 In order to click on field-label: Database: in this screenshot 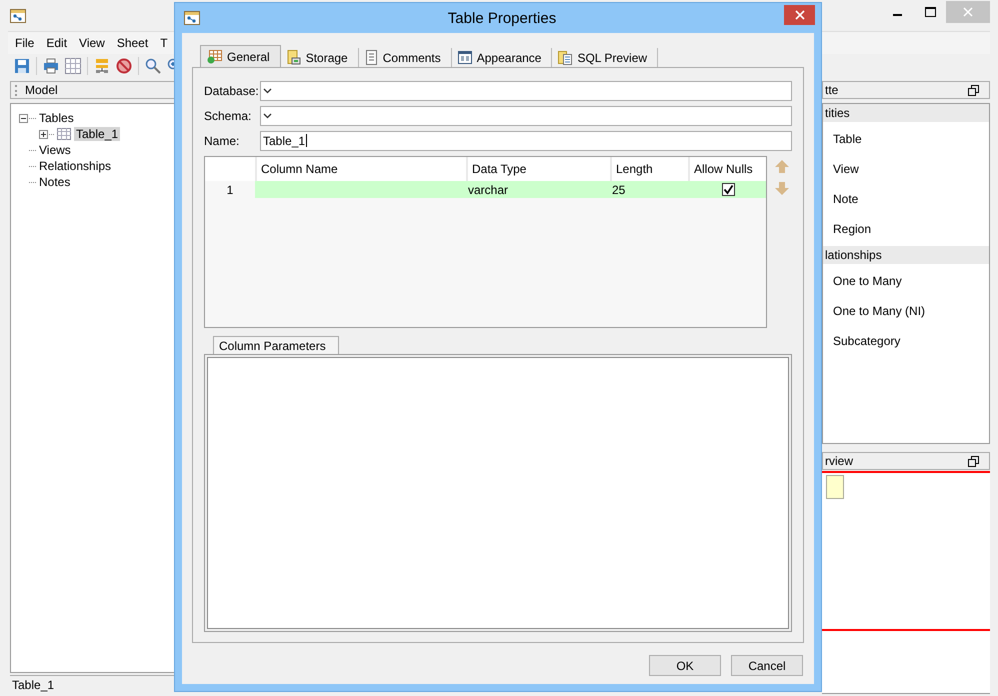, I will do `click(232, 91)`.